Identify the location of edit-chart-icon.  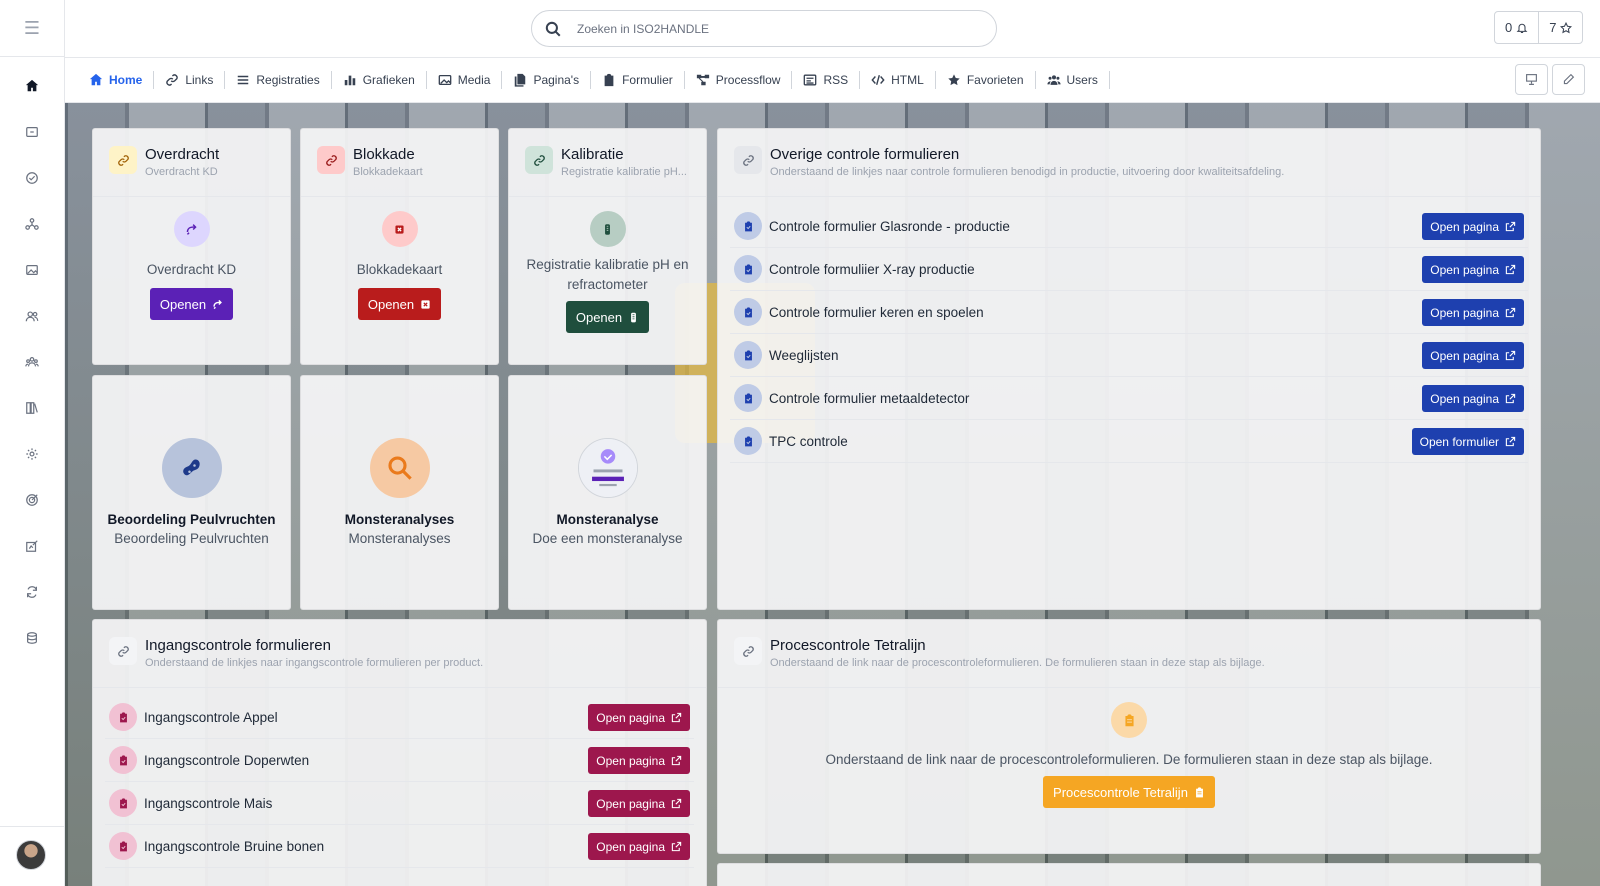
(32, 546).